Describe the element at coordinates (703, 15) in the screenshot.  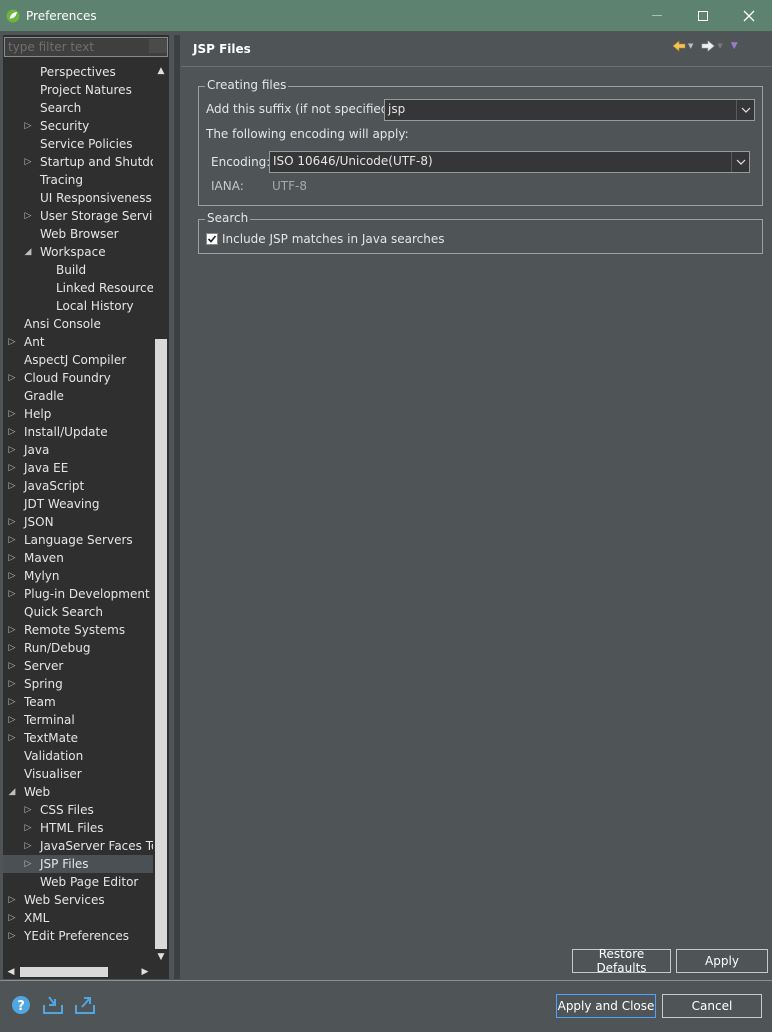
I see `maximize-button` at that location.